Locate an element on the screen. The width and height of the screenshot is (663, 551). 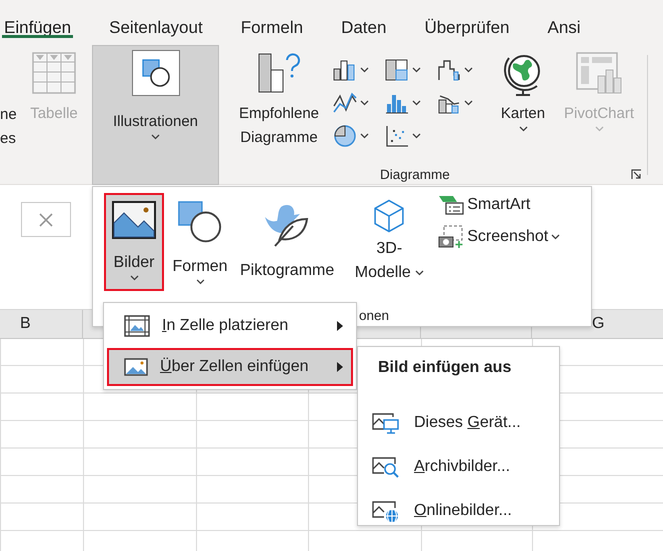
recommended-charts-button: Empfohlene Diagramme is located at coordinates (279, 97).